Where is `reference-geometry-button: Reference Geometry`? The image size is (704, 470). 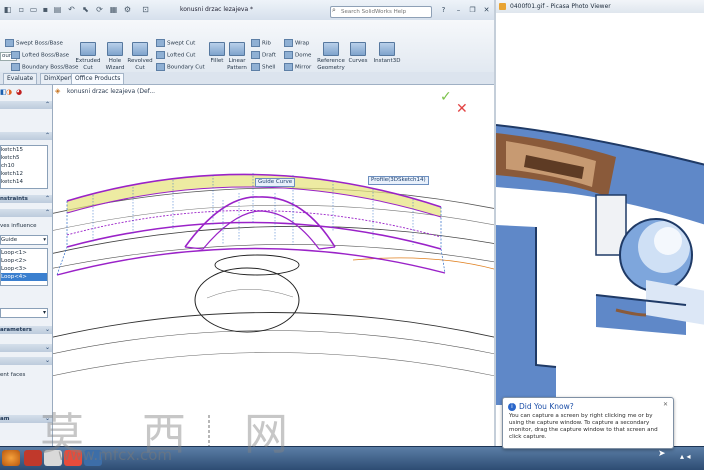 reference-geometry-button: Reference Geometry is located at coordinates (331, 56).